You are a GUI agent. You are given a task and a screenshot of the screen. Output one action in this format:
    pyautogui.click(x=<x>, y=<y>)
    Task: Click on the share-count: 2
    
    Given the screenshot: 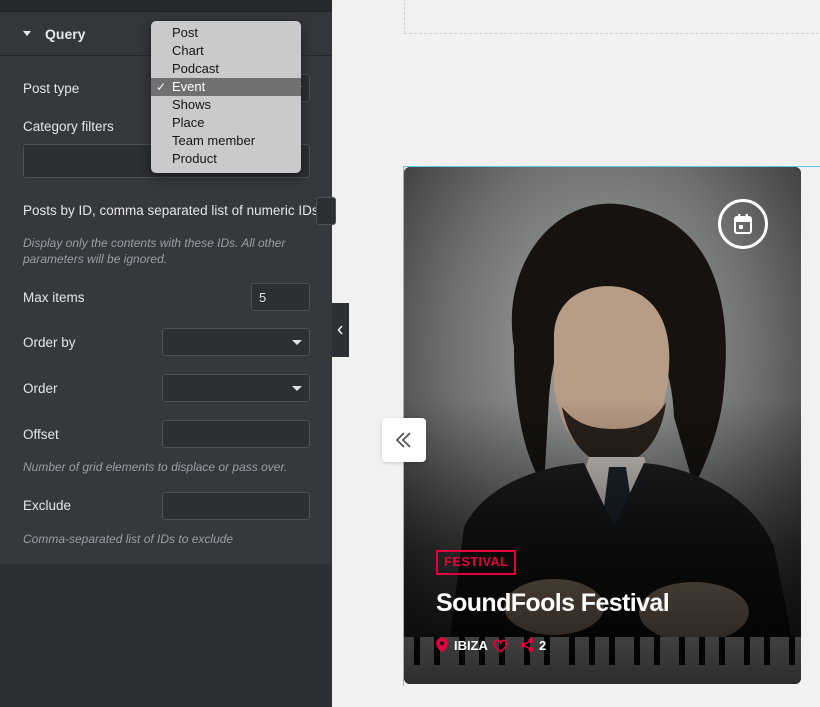 What is the action you would take?
    pyautogui.click(x=543, y=645)
    